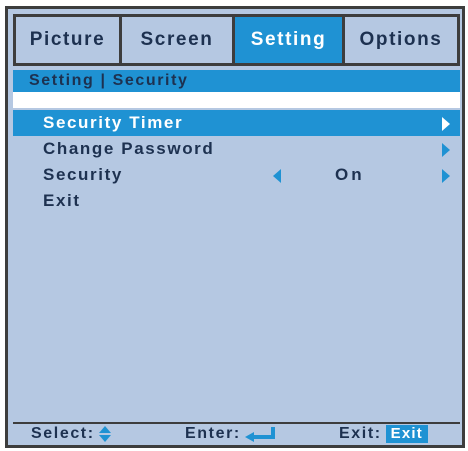 The image size is (468, 451). Describe the element at coordinates (406, 434) in the screenshot. I see `exit-key-badge: Exit` at that location.